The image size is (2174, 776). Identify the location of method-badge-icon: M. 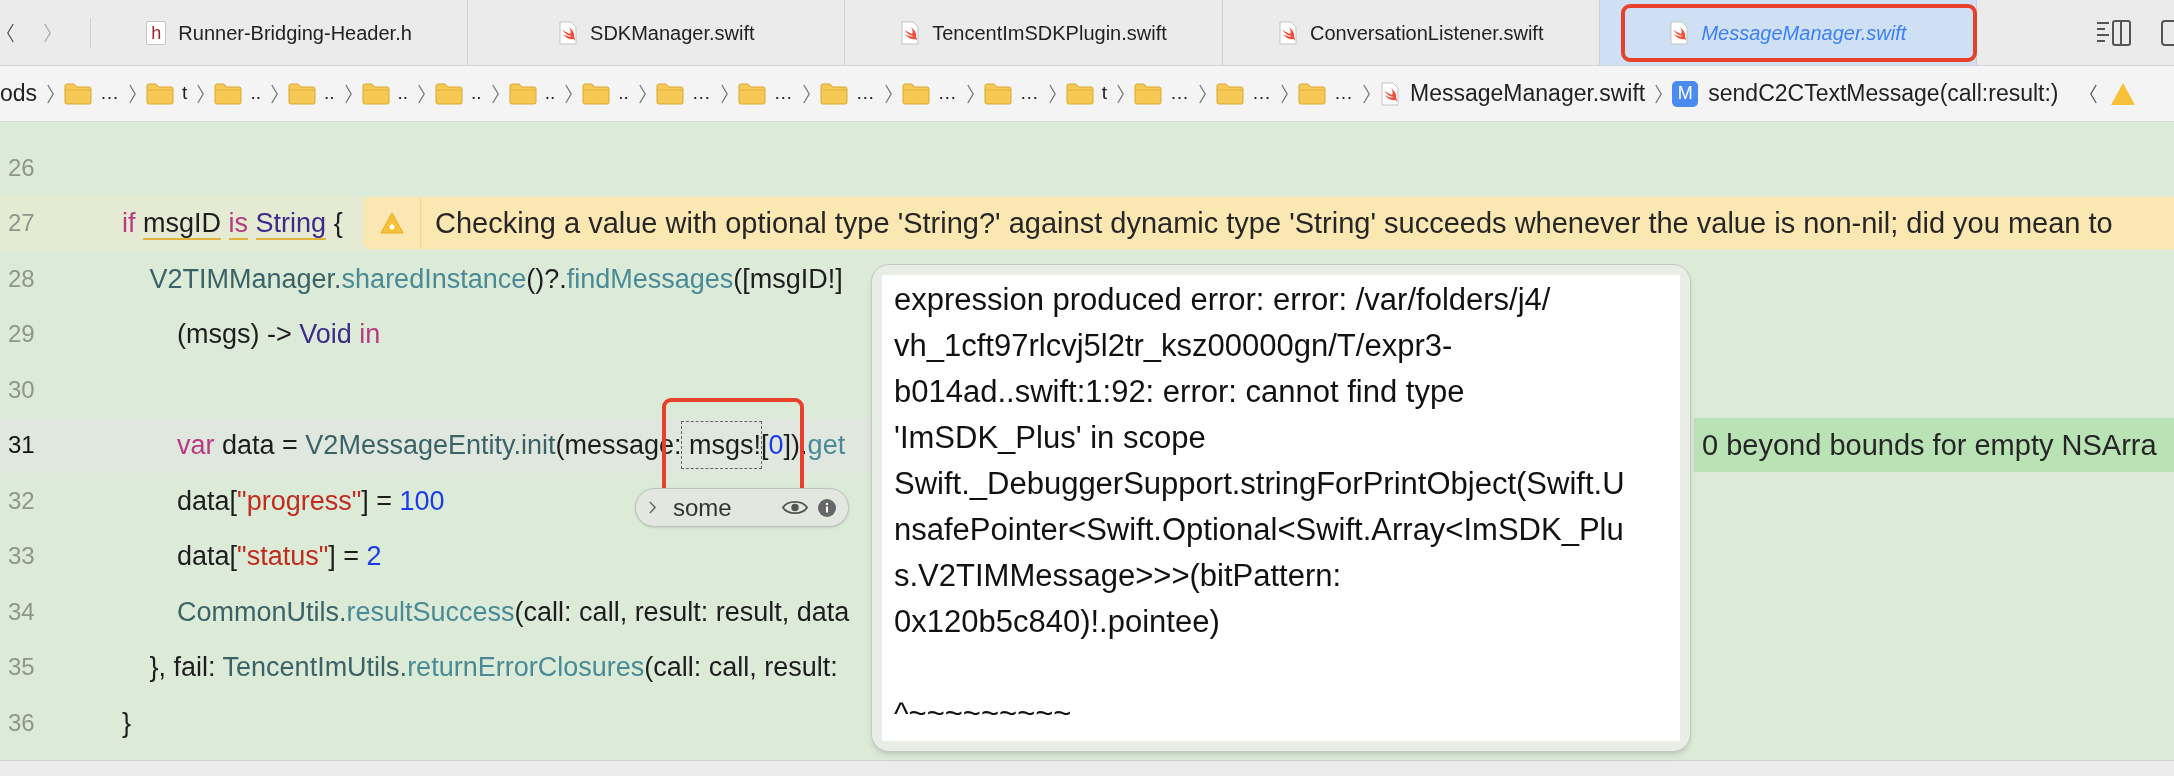
(1685, 93).